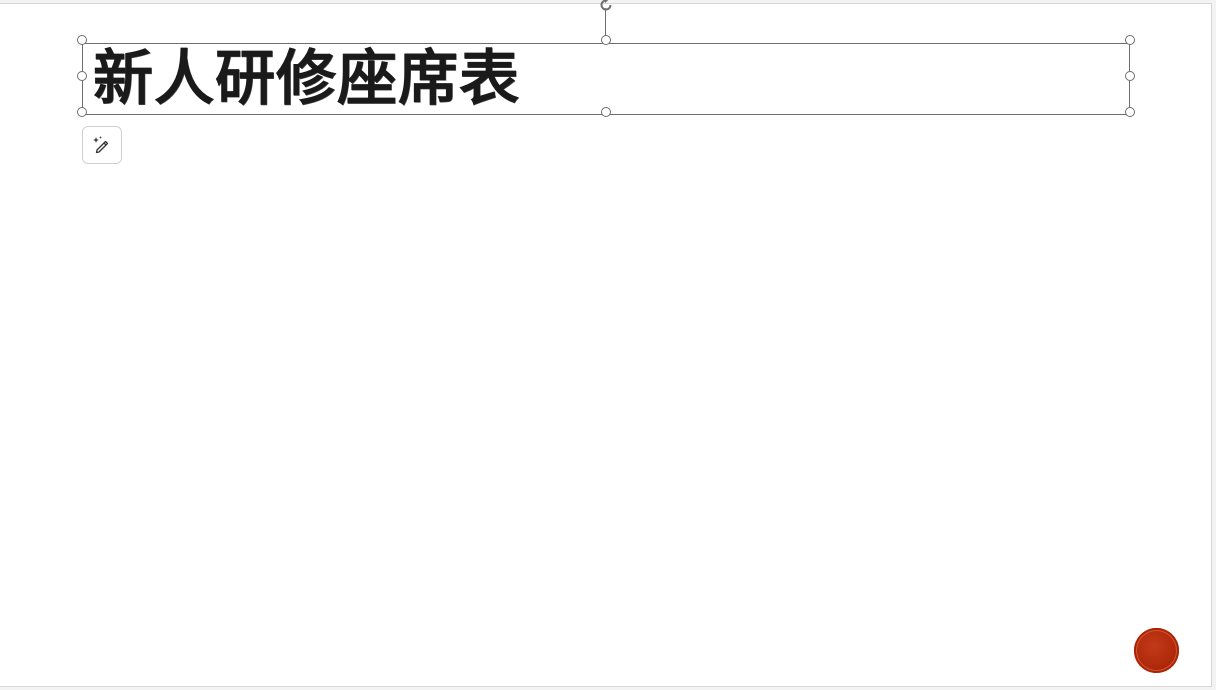 This screenshot has width=1216, height=690. I want to click on resize-handle-right, so click(1130, 76).